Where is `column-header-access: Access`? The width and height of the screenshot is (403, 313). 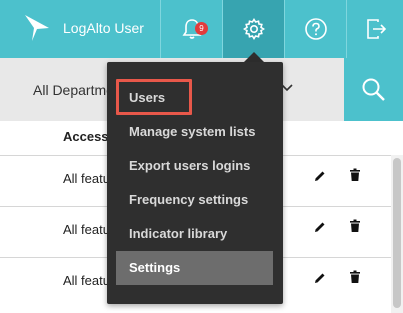 column-header-access: Access is located at coordinates (86, 136).